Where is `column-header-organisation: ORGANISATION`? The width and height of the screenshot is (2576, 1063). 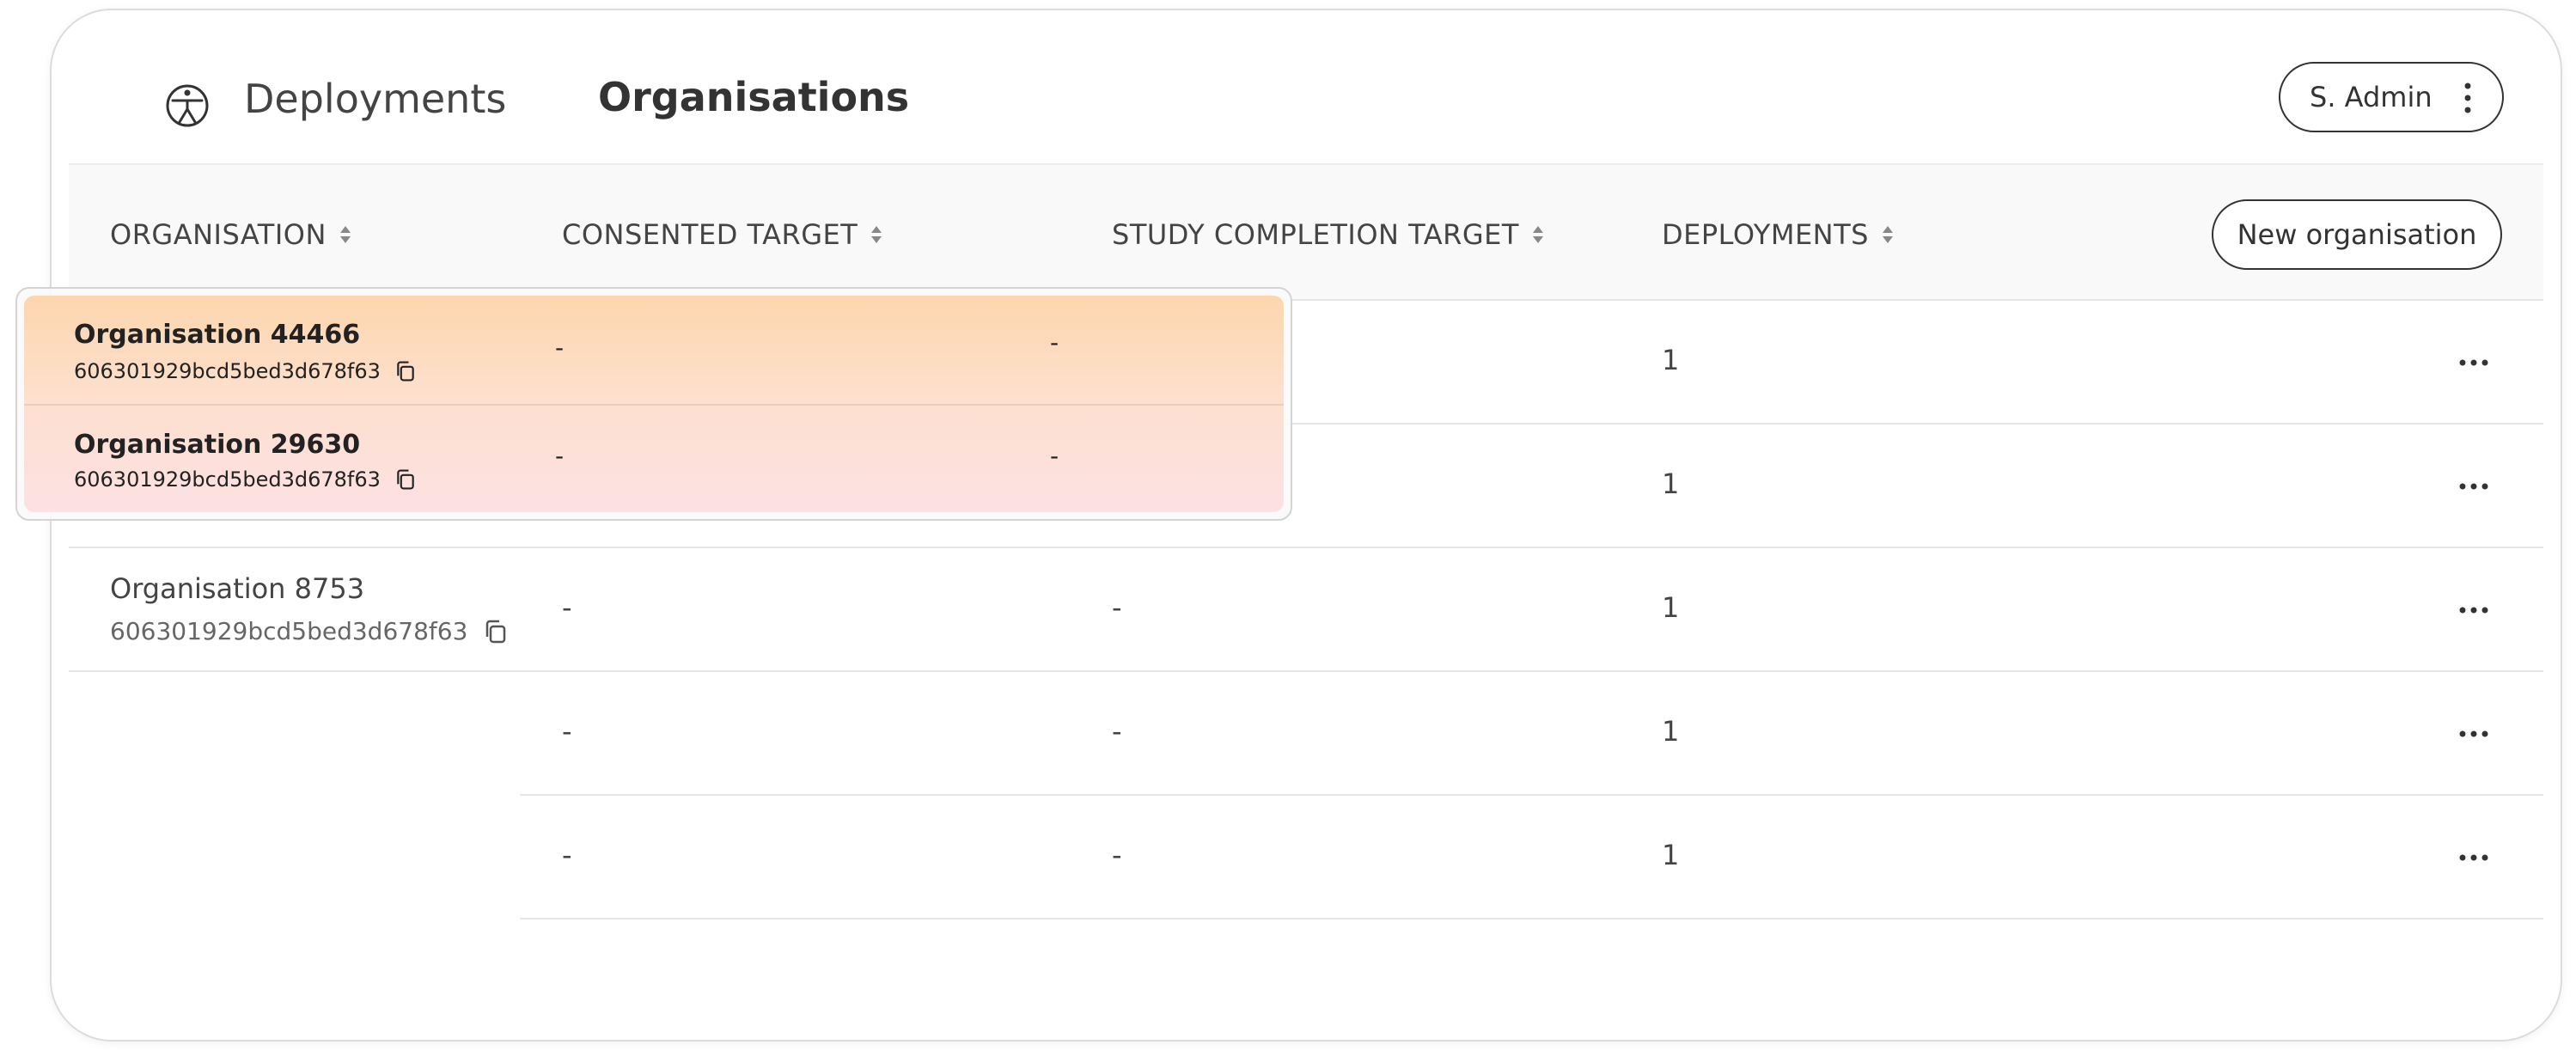
column-header-organisation: ORGANISATION is located at coordinates (231, 234).